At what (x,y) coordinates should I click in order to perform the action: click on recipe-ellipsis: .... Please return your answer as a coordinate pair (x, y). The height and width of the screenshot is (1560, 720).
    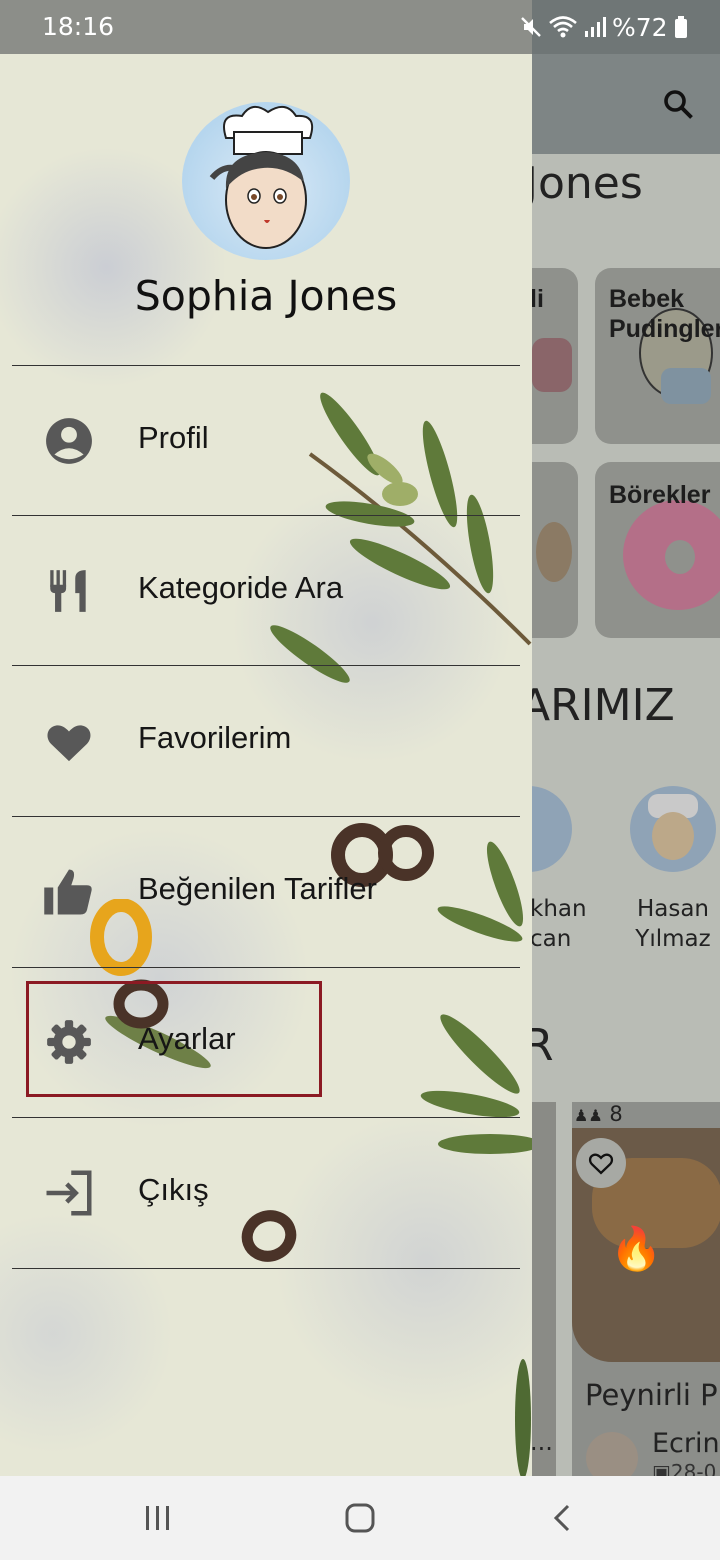
    Looking at the image, I should click on (541, 1442).